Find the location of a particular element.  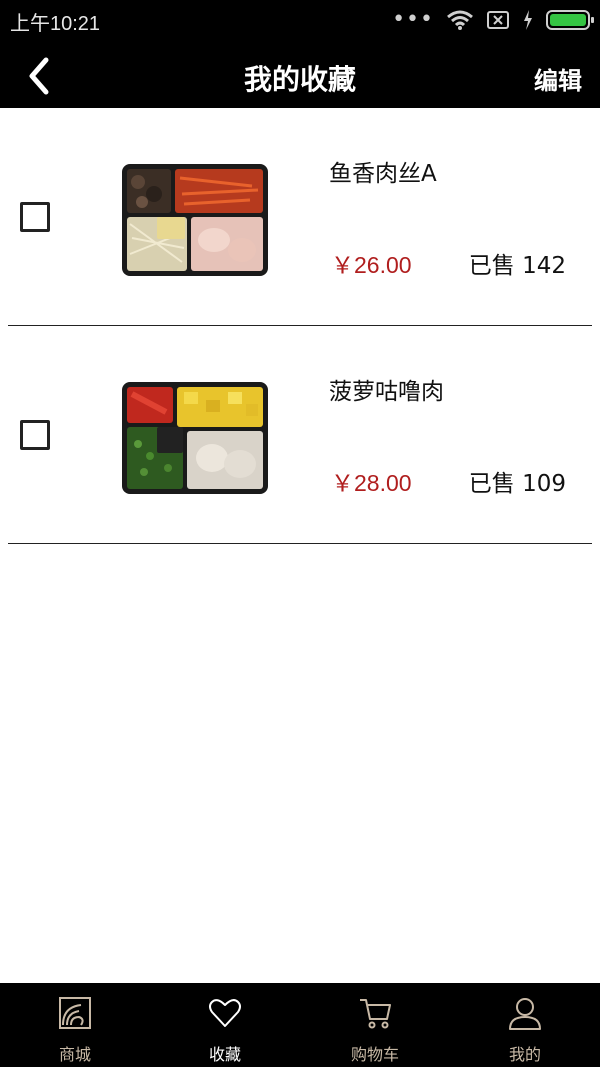

heart-icon is located at coordinates (225, 1013).